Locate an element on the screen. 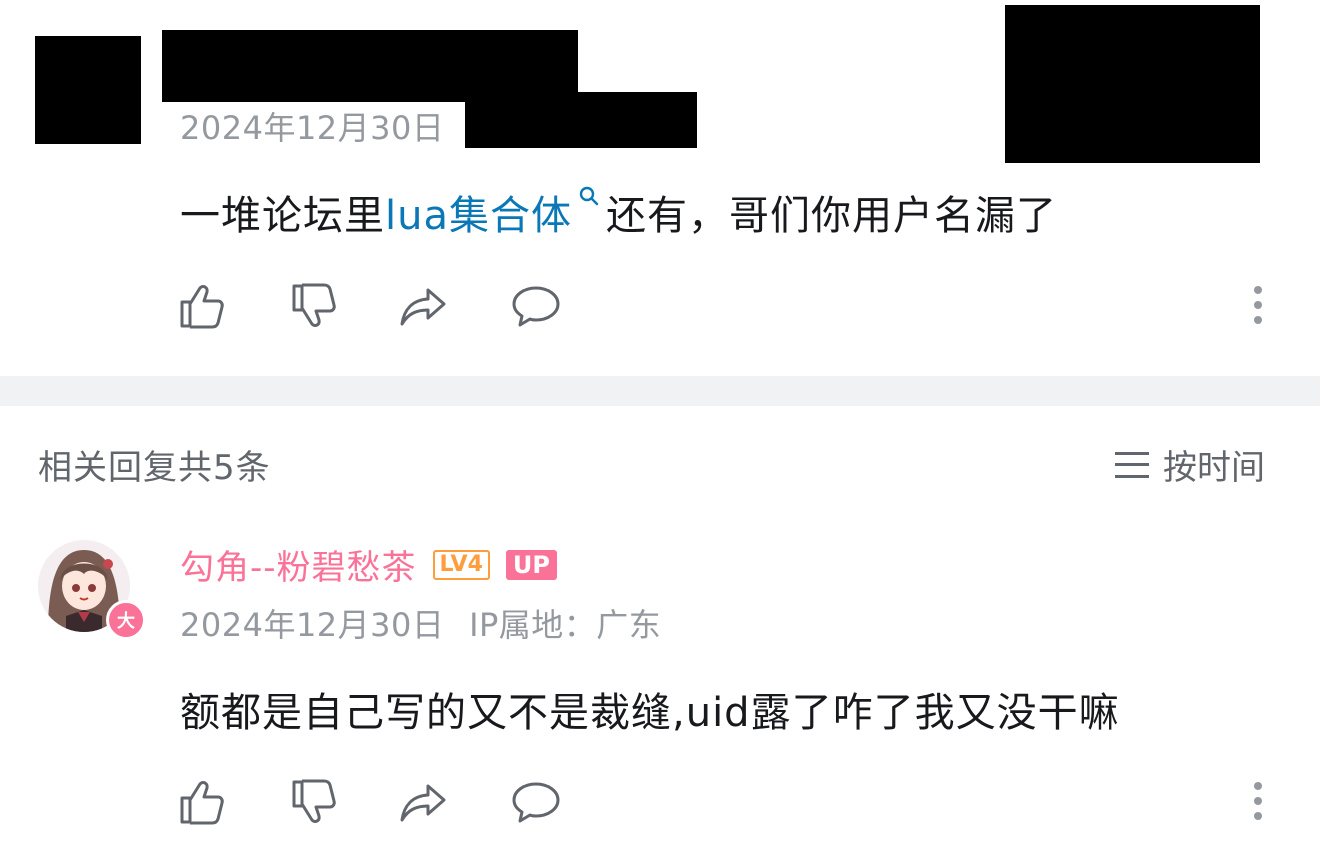 Image resolution: width=1320 pixels, height=862 pixels. comment-button is located at coordinates (536, 306).